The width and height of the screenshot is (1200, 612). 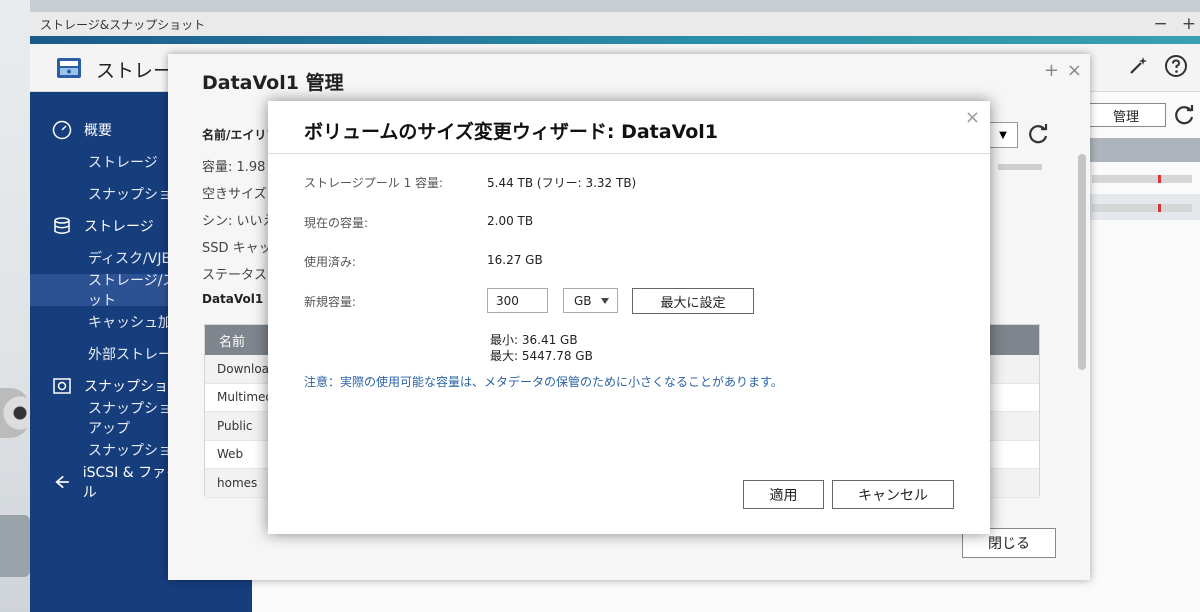 What do you see at coordinates (230, 454) in the screenshot?
I see `folder-name: Web` at bounding box center [230, 454].